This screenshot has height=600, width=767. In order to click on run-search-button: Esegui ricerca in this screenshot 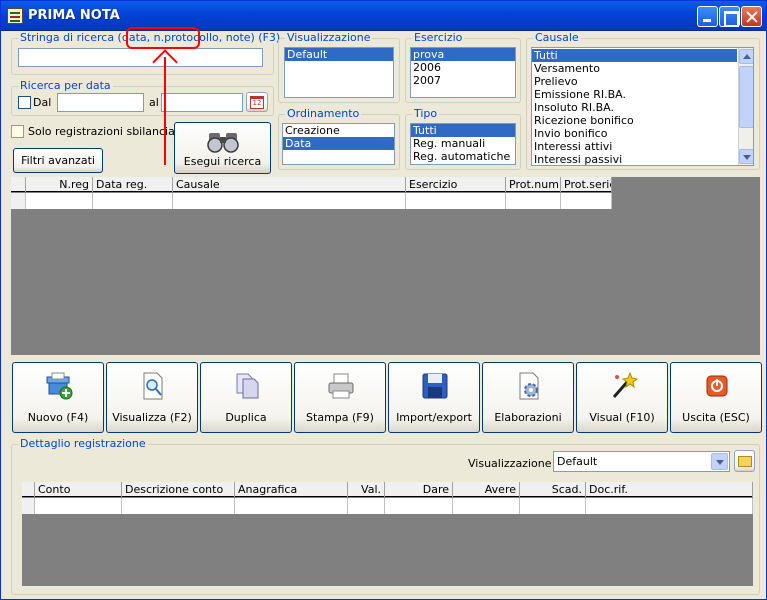, I will do `click(222, 148)`.